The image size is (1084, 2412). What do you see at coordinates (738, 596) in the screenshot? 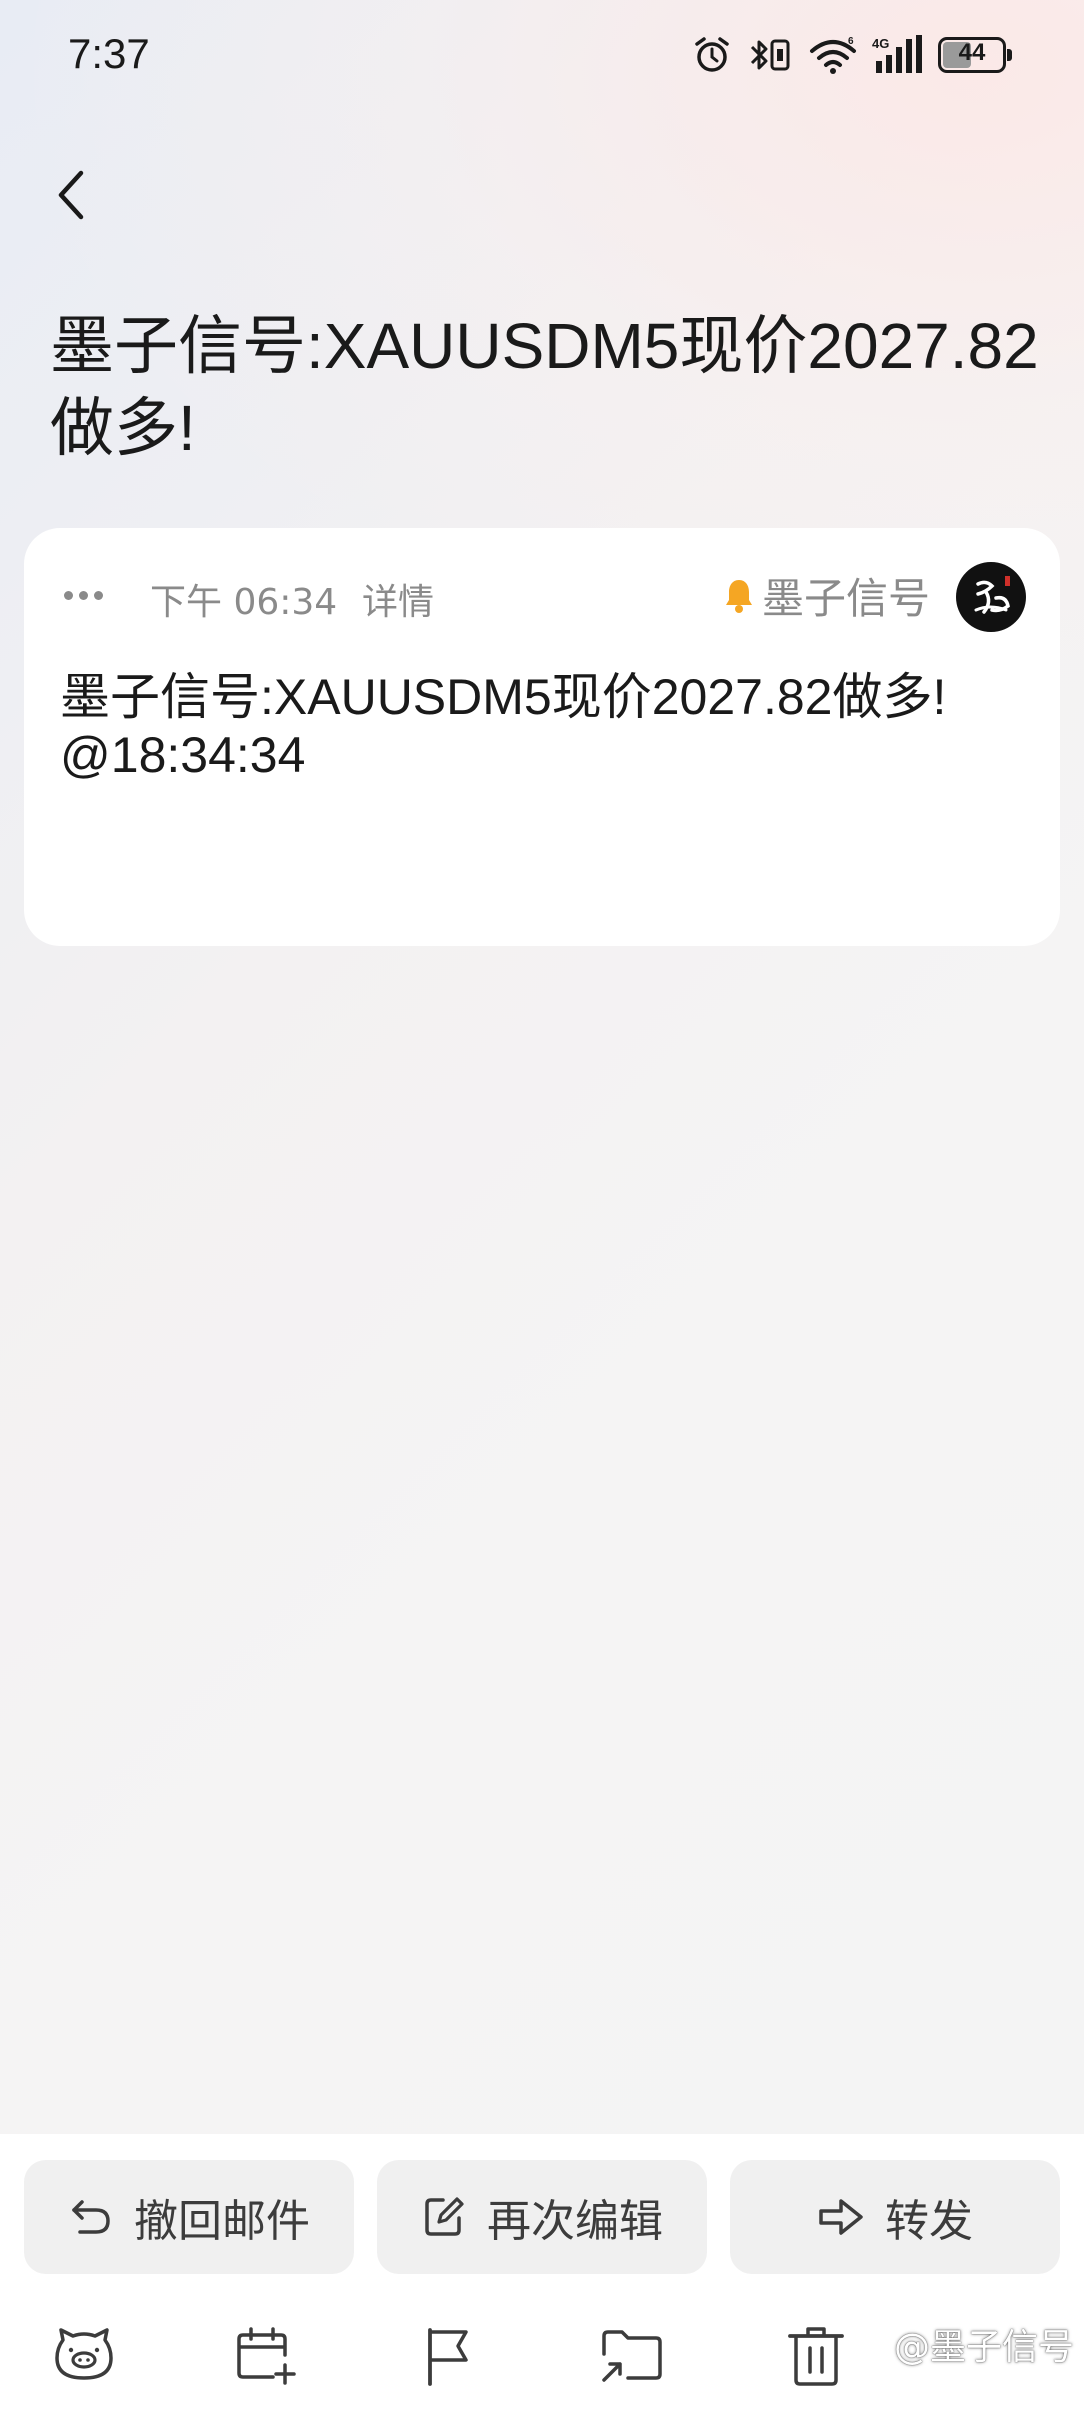
I see `bell-icon` at bounding box center [738, 596].